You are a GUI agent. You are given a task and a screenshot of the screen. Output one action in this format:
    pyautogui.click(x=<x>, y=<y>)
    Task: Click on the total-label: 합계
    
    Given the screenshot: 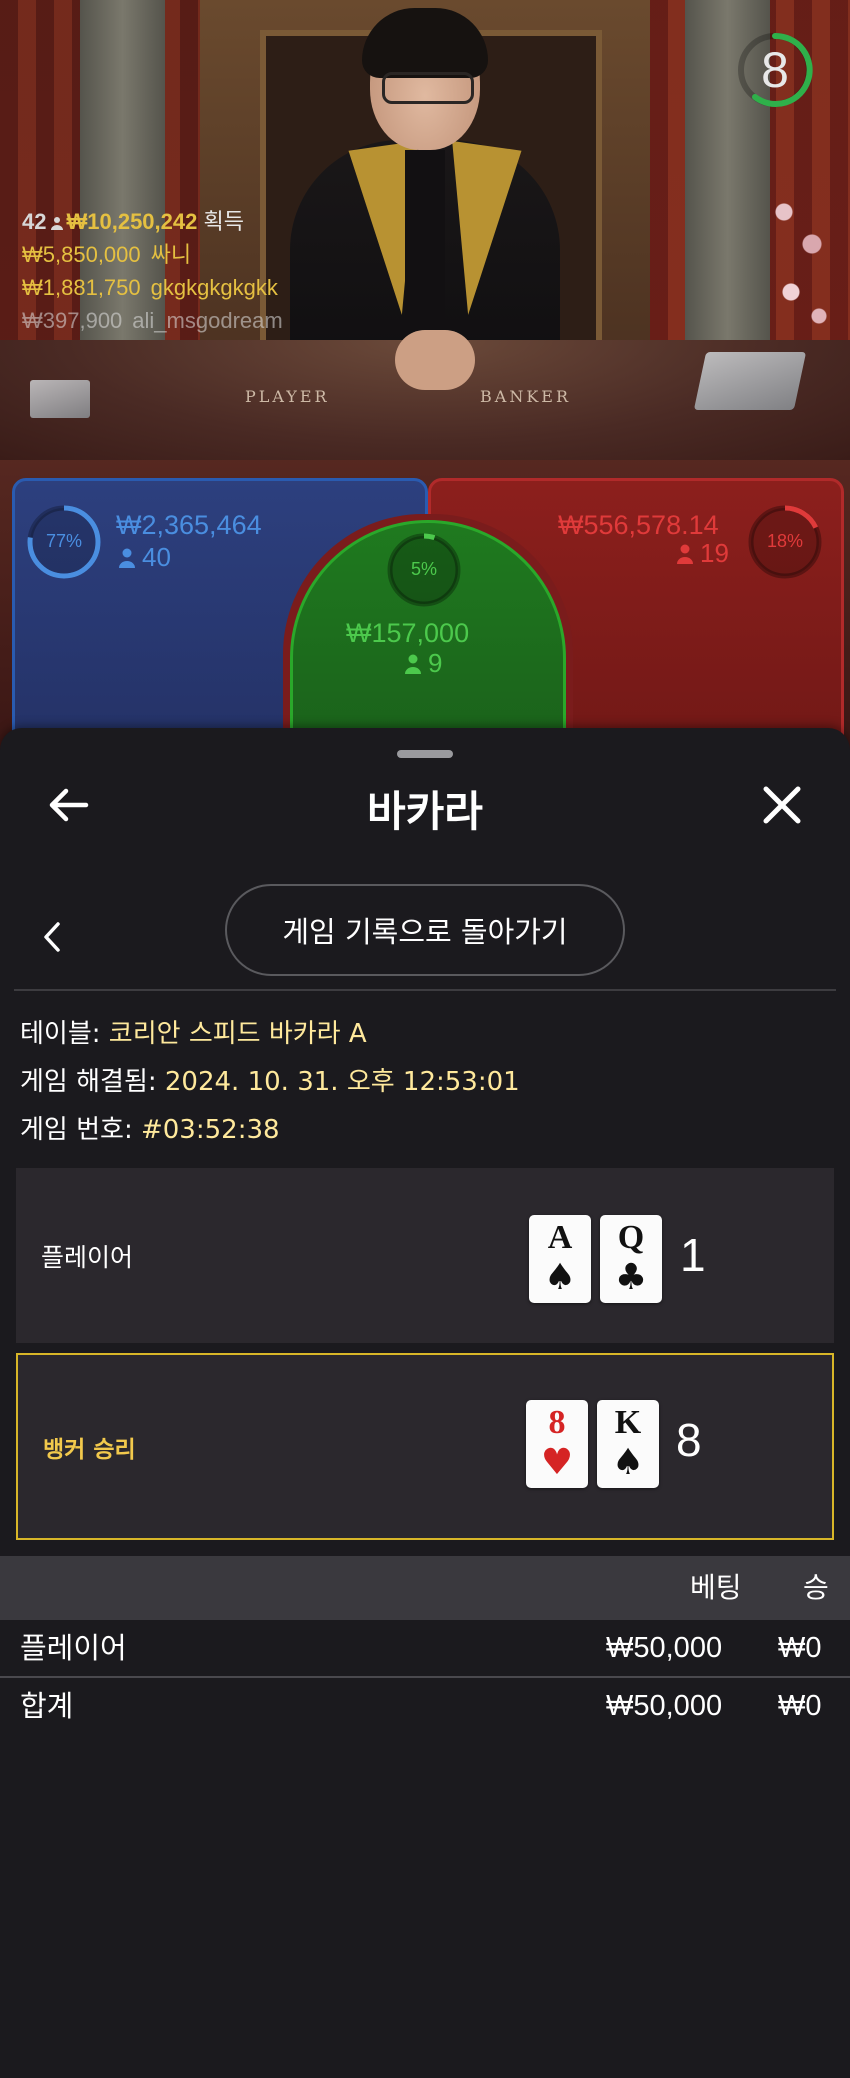 What is the action you would take?
    pyautogui.click(x=47, y=1706)
    